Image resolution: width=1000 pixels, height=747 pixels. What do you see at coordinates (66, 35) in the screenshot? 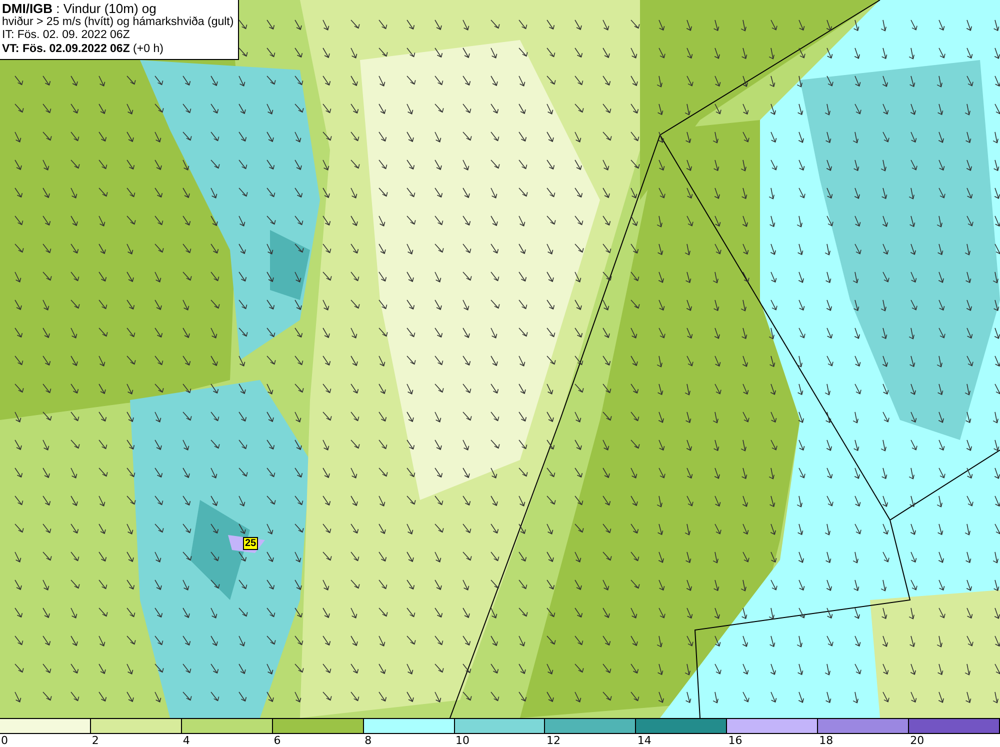
I see `info-text: IT: Fös. 02. 09. 2022 06Z` at bounding box center [66, 35].